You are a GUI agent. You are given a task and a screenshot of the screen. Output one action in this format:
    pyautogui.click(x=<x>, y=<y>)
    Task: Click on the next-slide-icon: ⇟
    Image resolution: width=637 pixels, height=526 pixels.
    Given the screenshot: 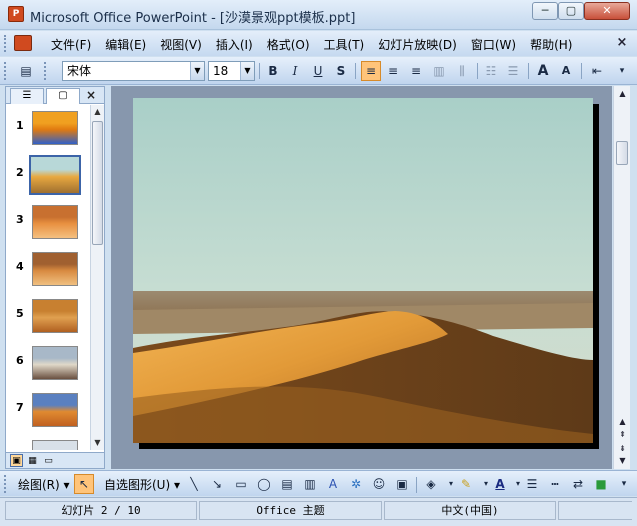 What is the action you would take?
    pyautogui.click(x=622, y=449)
    